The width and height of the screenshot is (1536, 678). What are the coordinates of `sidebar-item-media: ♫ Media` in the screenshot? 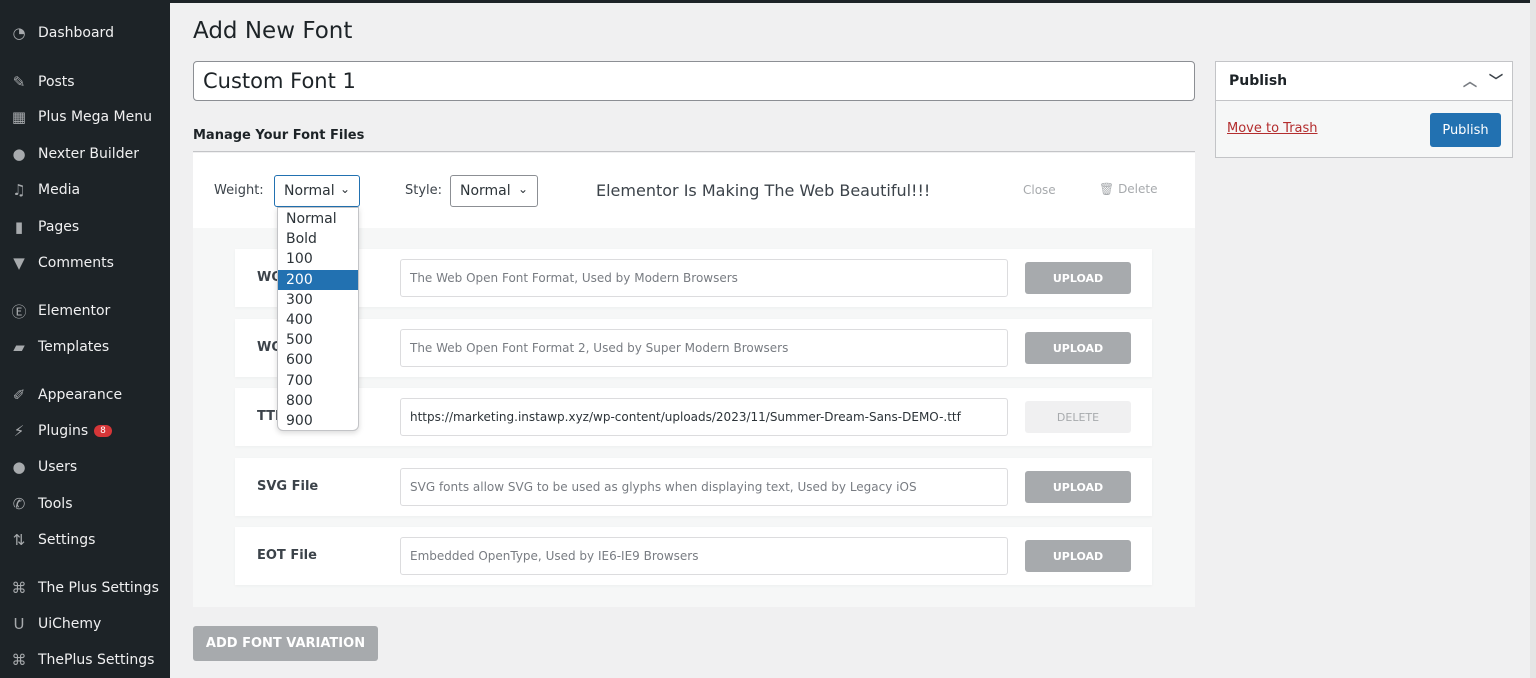 It's located at (85, 190).